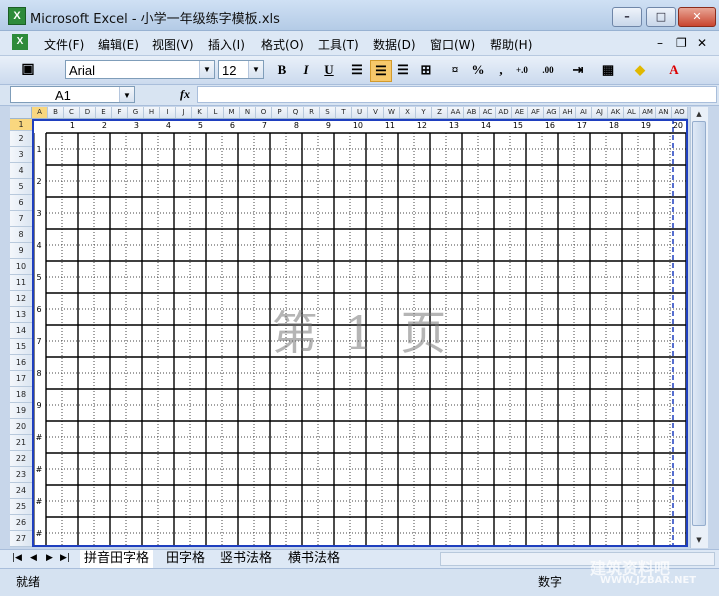 The image size is (719, 596). I want to click on column-header: AK, so click(616, 112).